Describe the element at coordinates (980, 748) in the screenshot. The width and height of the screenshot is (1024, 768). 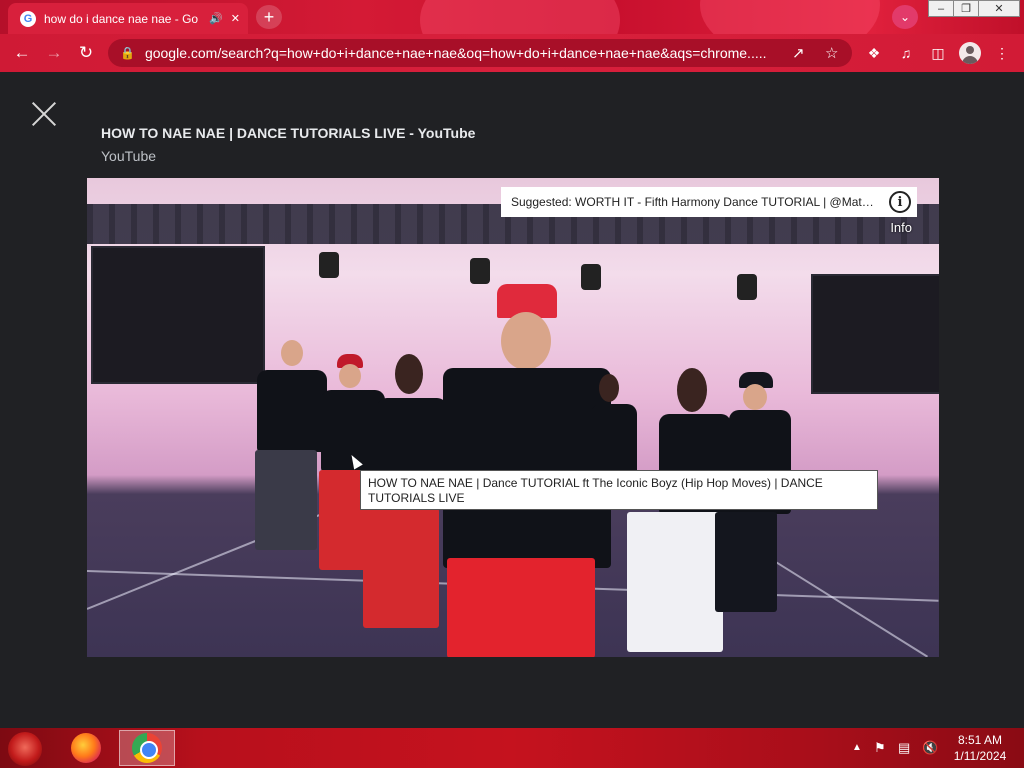
I see `system-clock: 8:51 AM 1/11/2024` at that location.